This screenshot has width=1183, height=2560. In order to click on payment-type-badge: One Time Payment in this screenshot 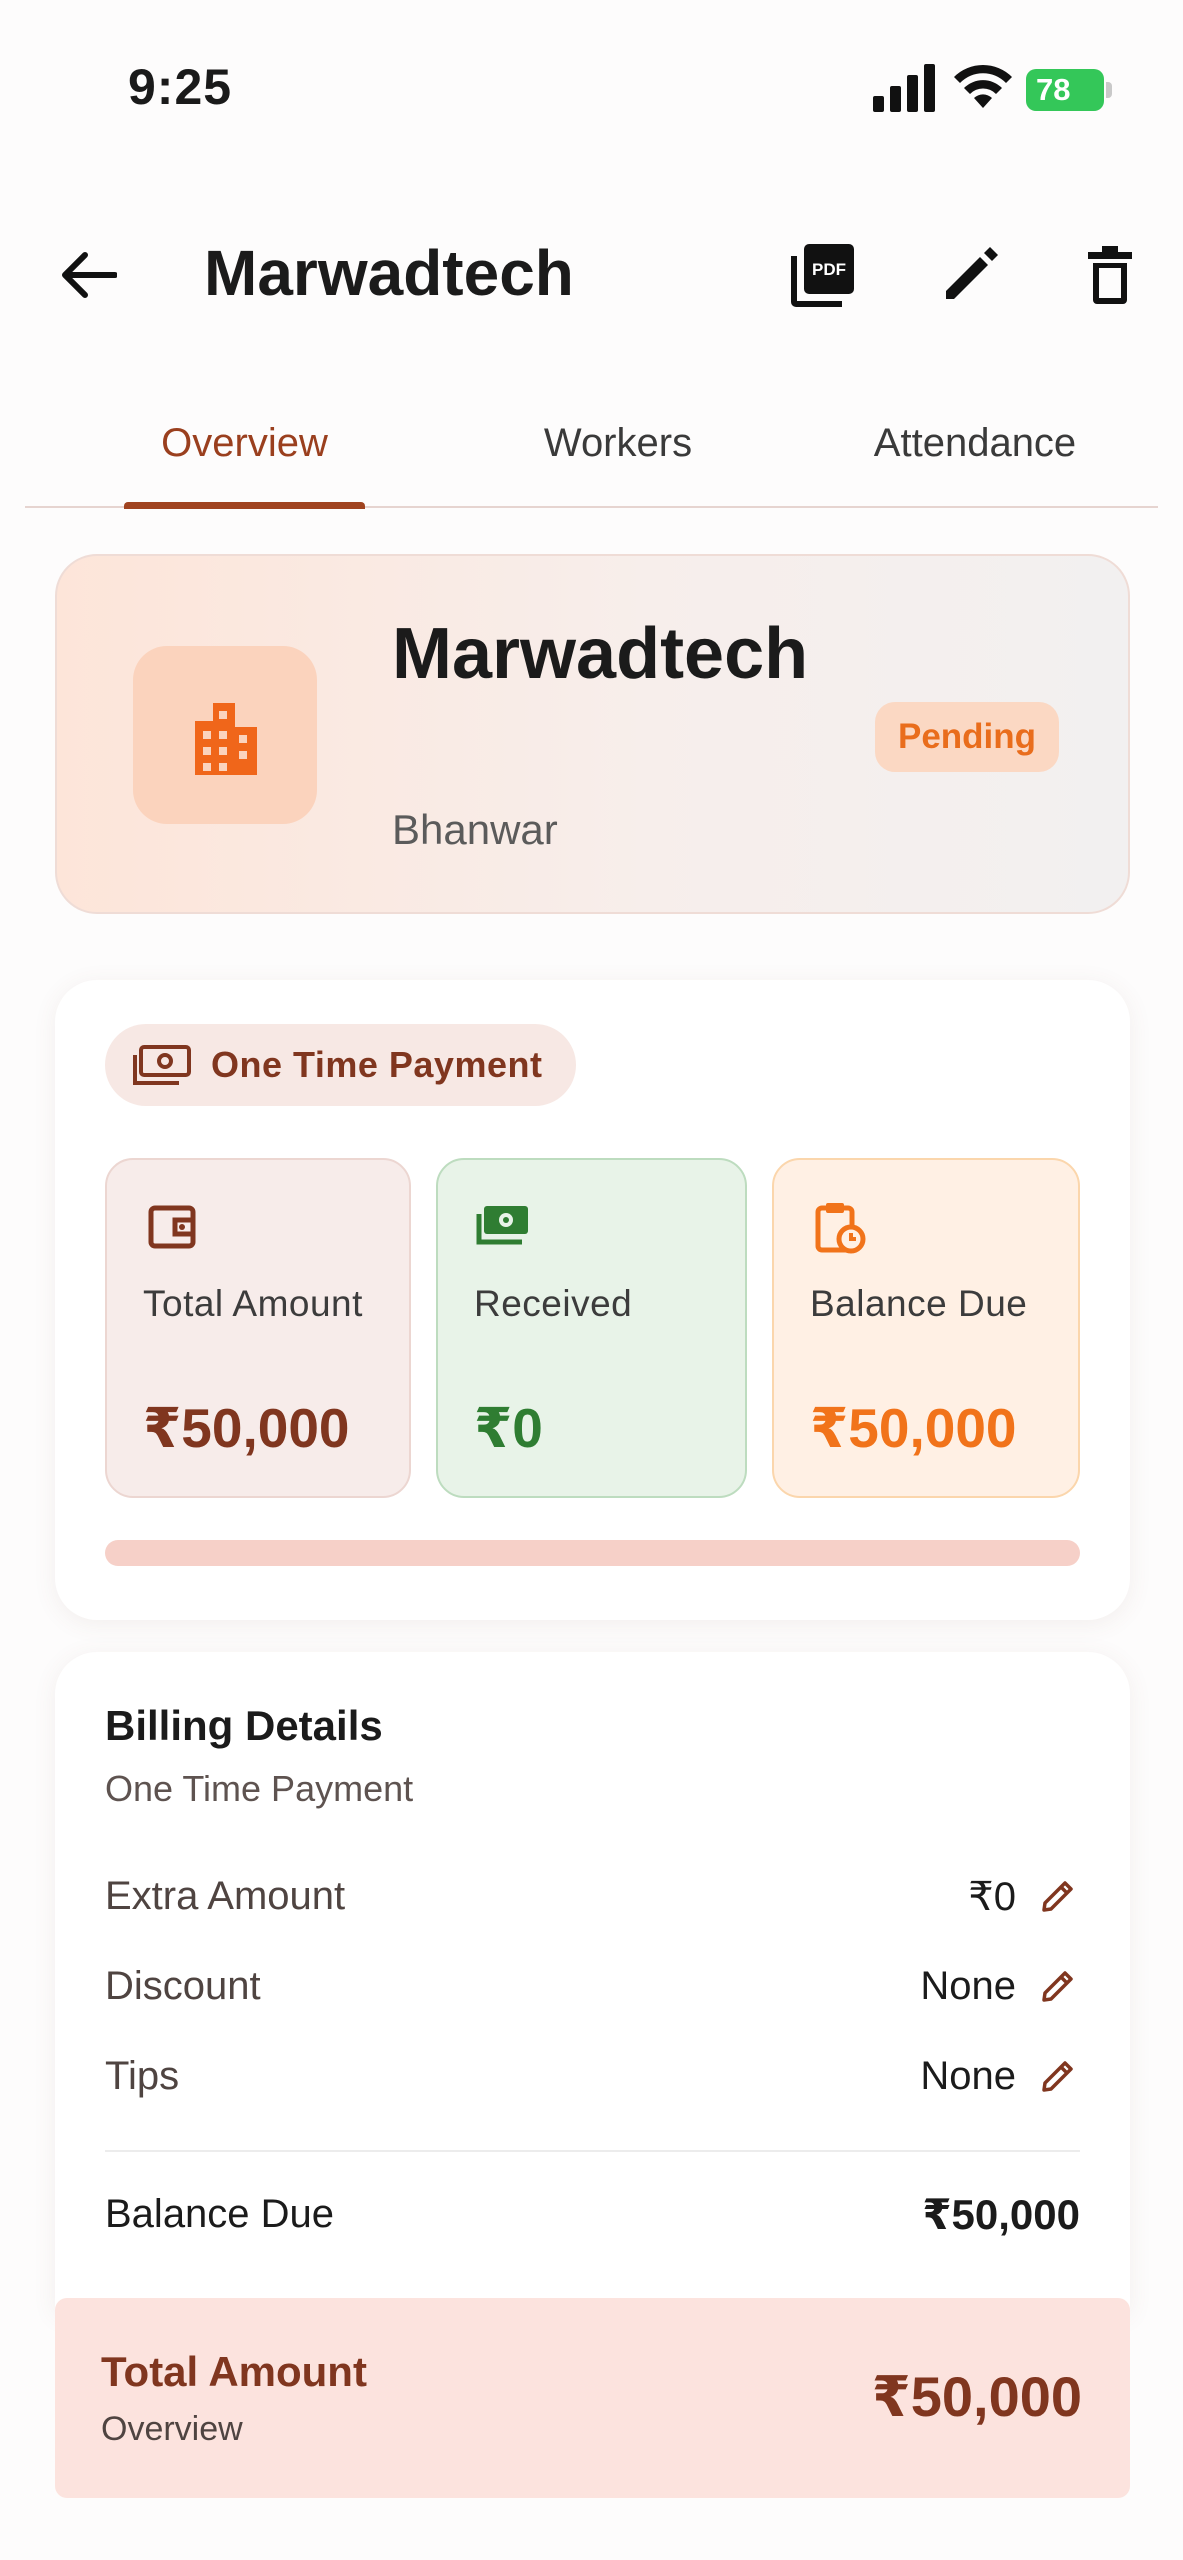, I will do `click(341, 1065)`.